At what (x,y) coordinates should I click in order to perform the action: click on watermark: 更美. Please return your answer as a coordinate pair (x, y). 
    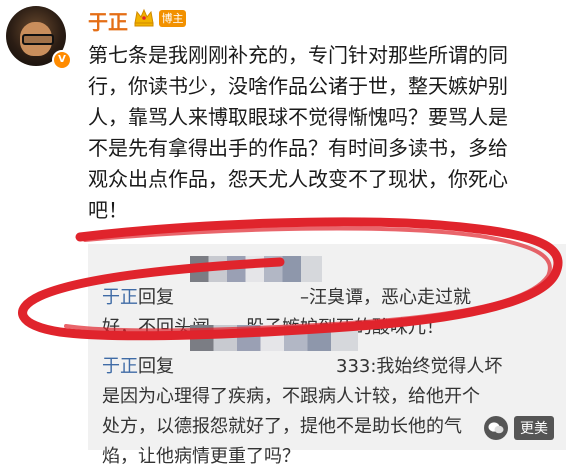
    Looking at the image, I should click on (519, 428).